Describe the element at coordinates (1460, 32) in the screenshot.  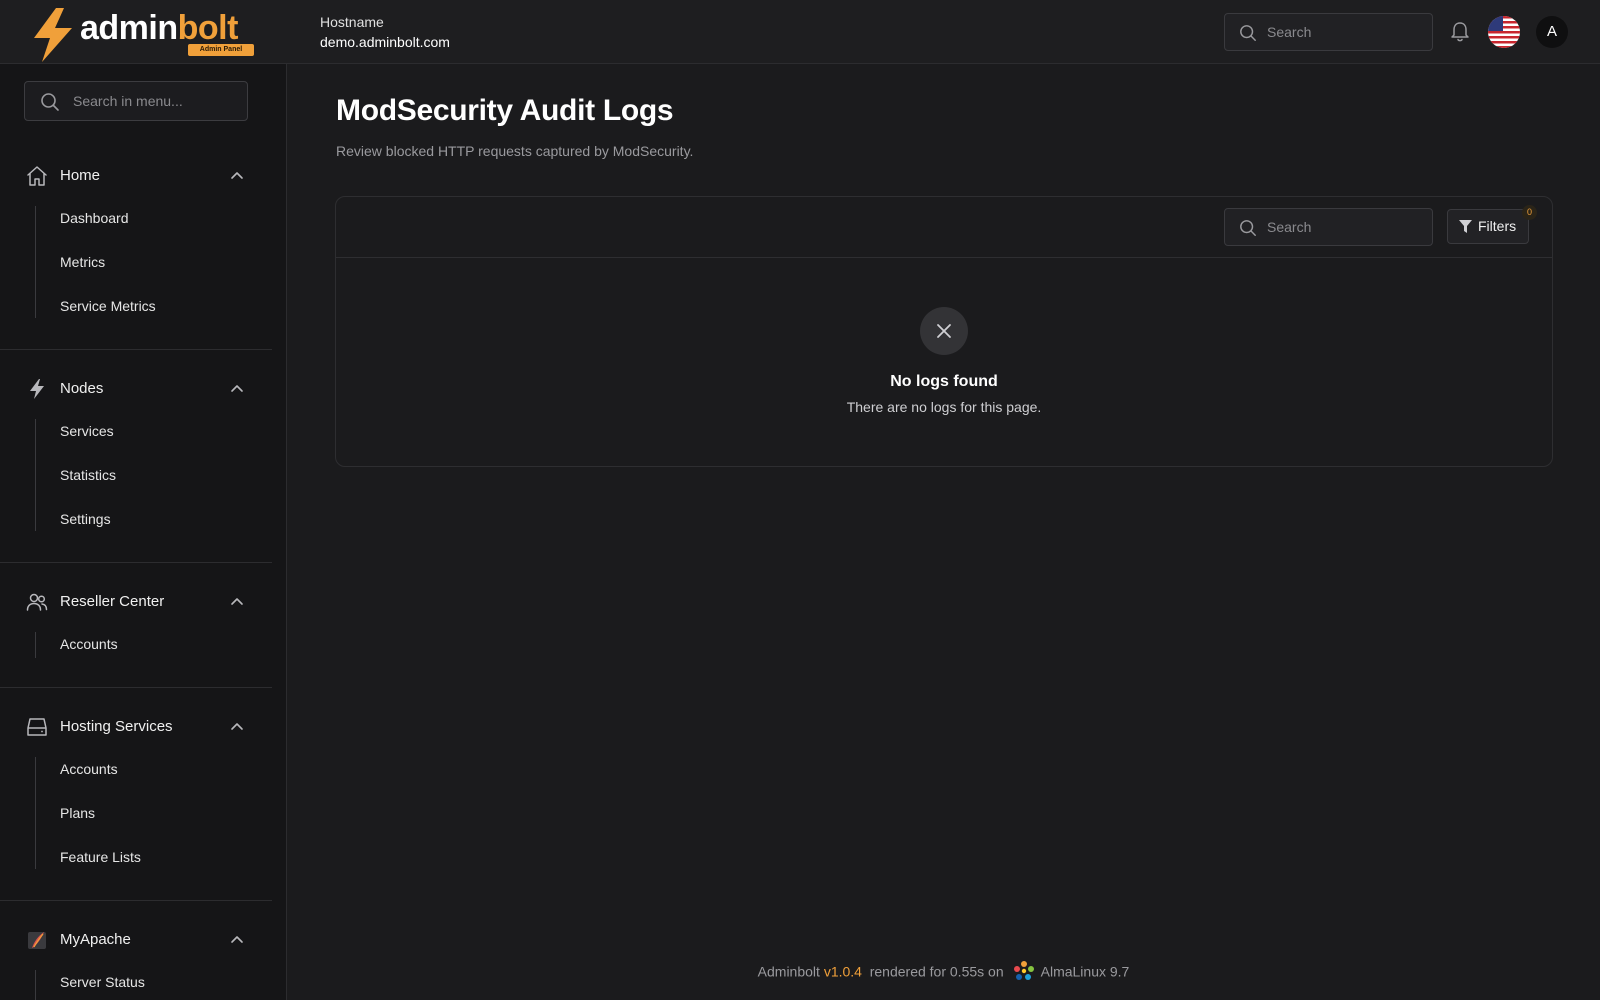
I see `bell-icon` at that location.